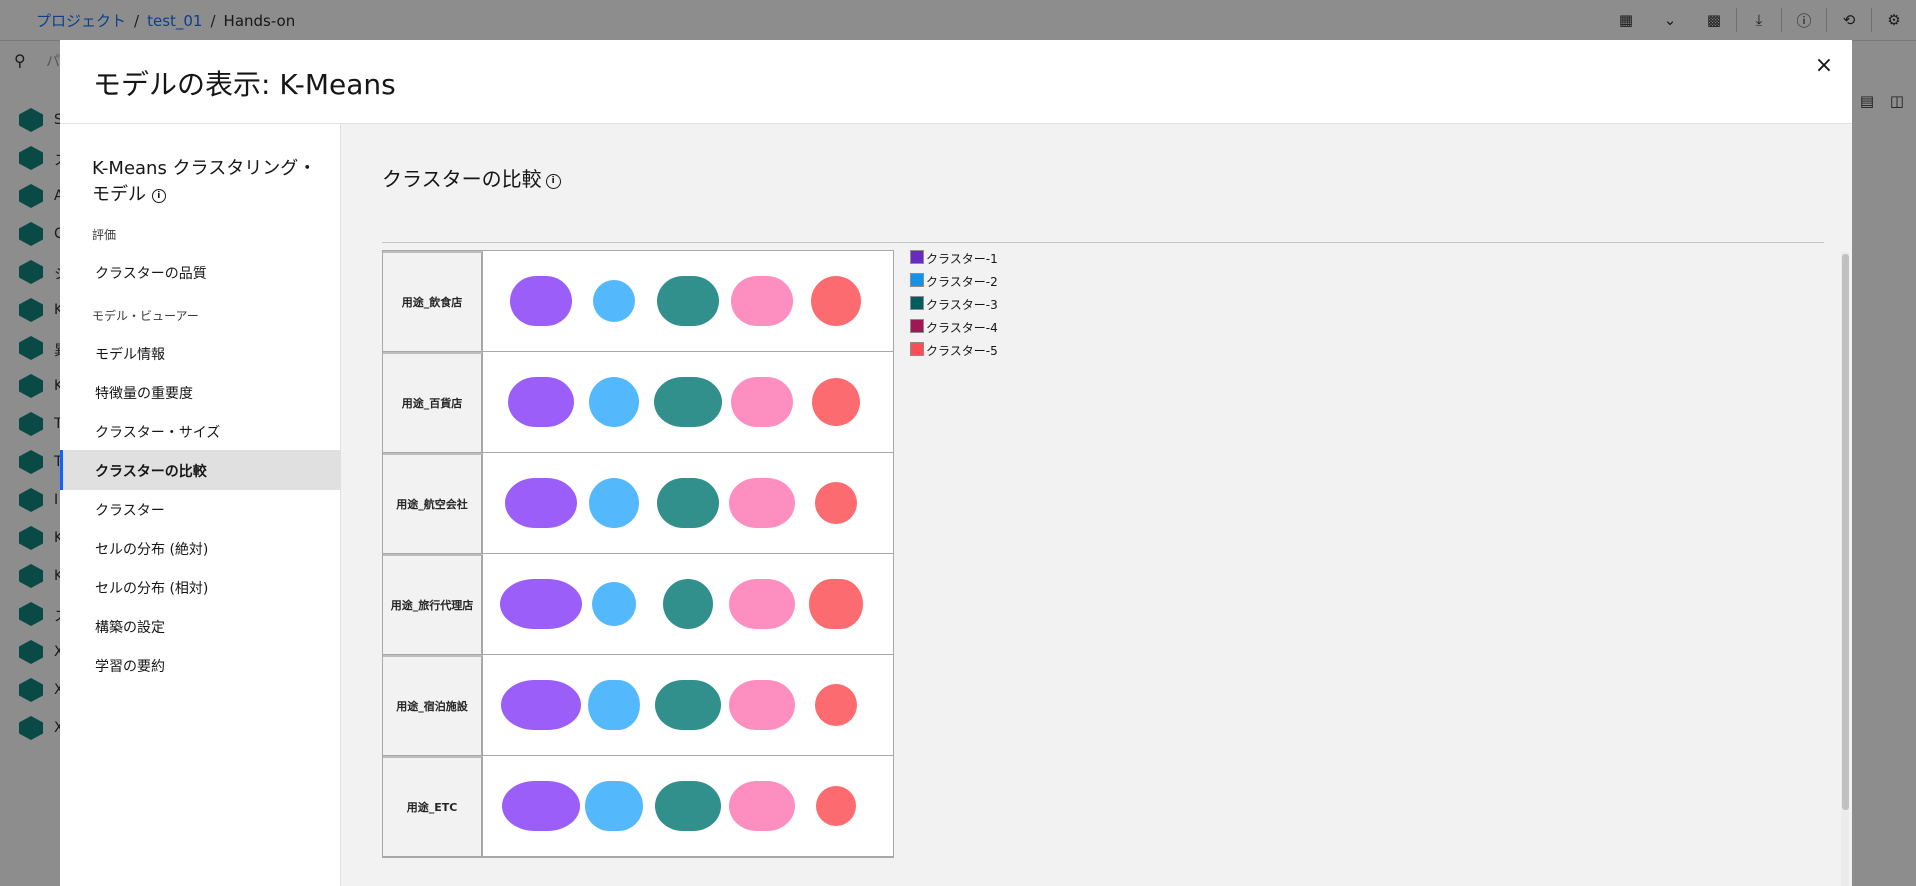 Image resolution: width=1916 pixels, height=886 pixels. What do you see at coordinates (200, 353) in the screenshot?
I see `nav-item-model-info: モデル情報` at bounding box center [200, 353].